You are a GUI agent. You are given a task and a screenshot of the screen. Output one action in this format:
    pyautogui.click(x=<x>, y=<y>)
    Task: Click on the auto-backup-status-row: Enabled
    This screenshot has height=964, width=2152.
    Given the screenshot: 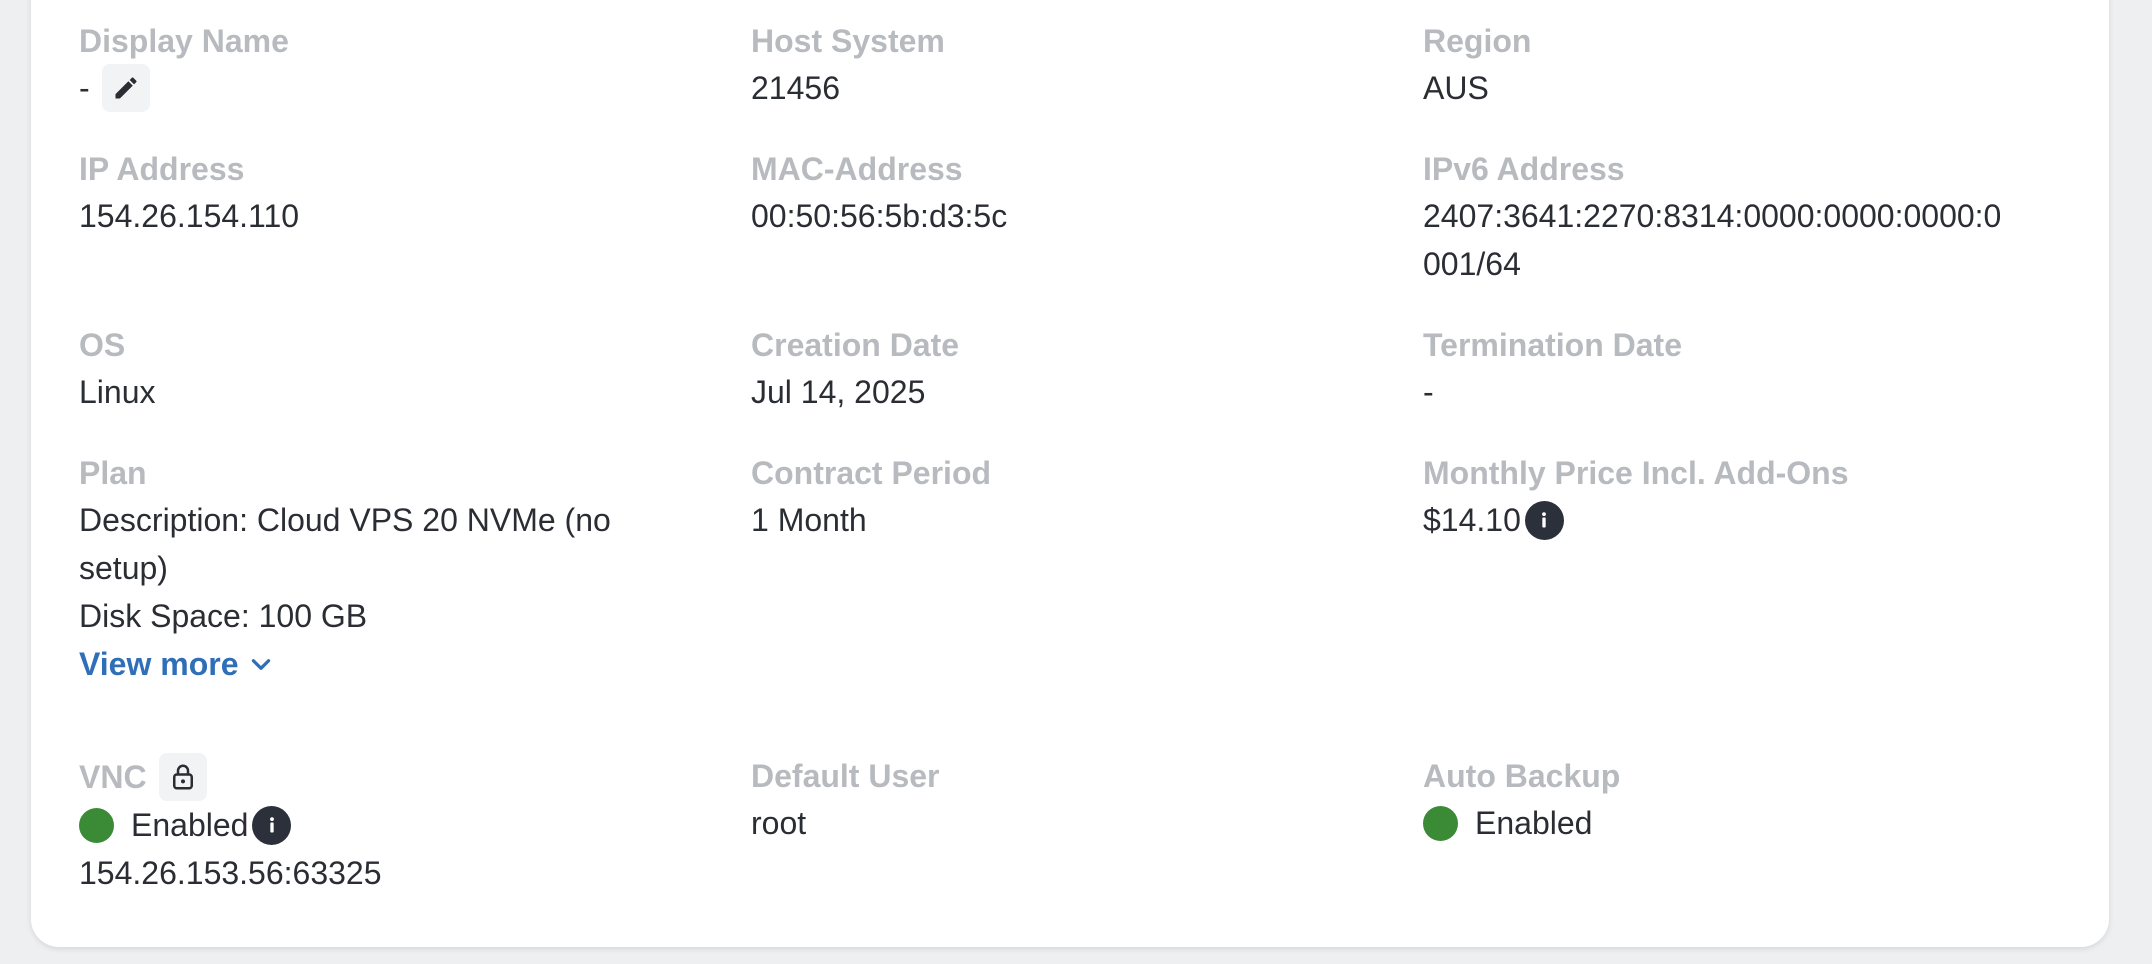 What is the action you would take?
    pyautogui.click(x=1521, y=823)
    